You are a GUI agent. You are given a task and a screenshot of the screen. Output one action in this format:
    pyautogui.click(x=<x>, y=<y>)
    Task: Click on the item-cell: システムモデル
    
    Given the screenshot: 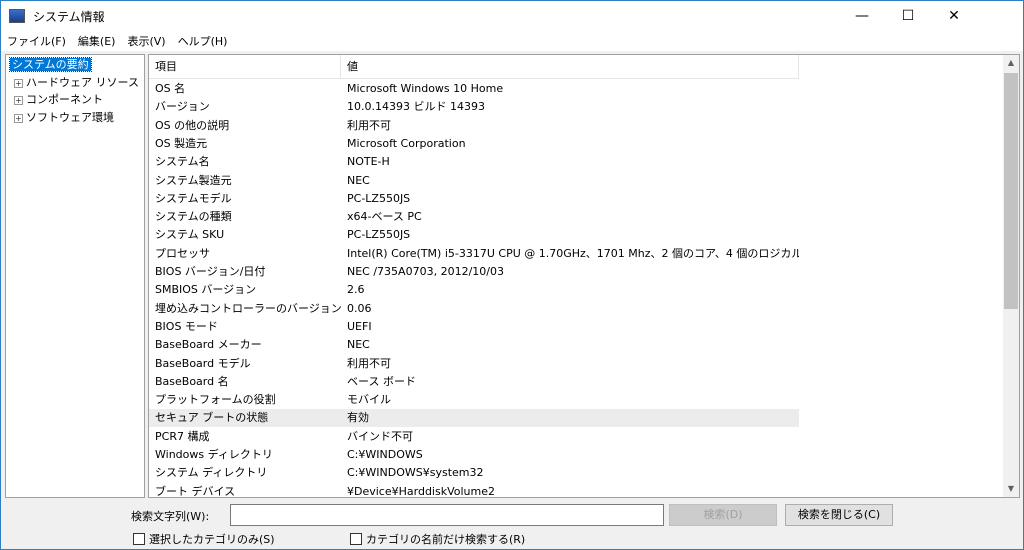 What is the action you would take?
    pyautogui.click(x=193, y=198)
    